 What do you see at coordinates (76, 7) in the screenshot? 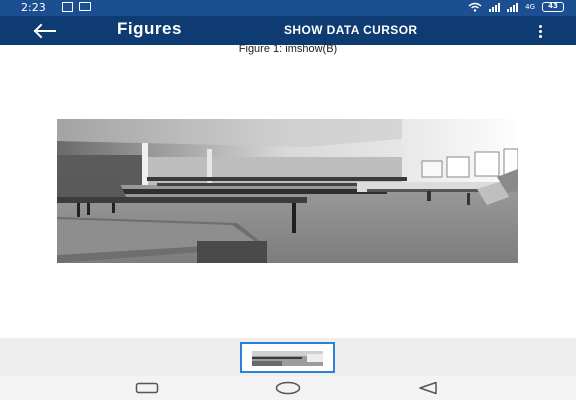
I see `status-icons-left` at bounding box center [76, 7].